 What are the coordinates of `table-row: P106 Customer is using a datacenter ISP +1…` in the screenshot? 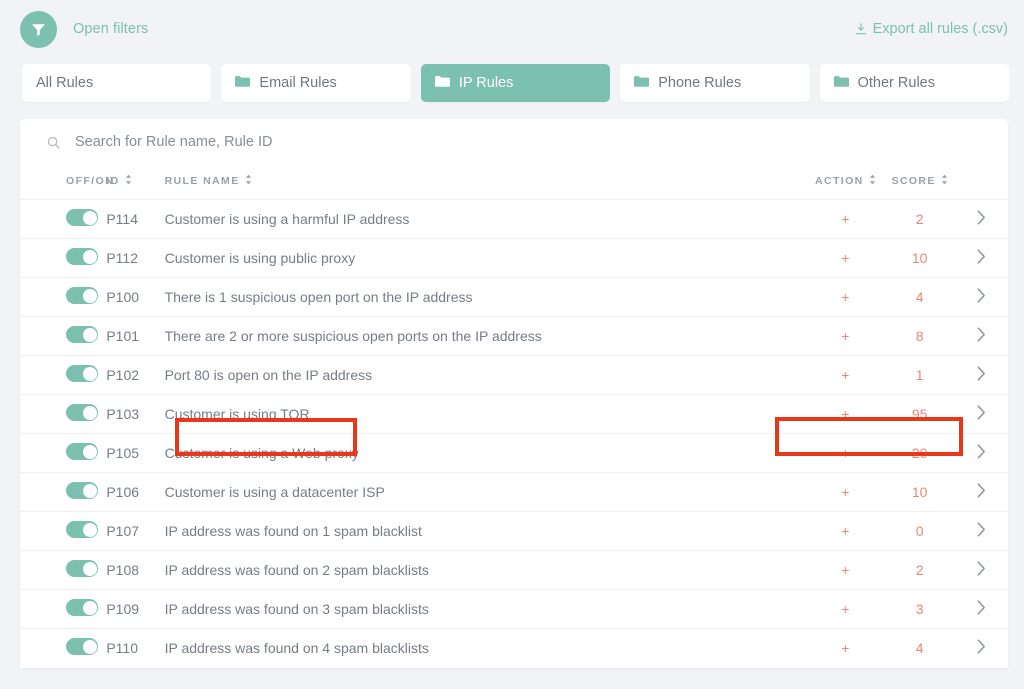 It's located at (514, 492).